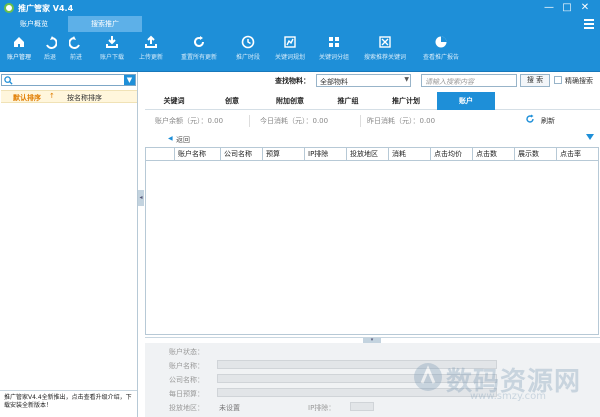  Describe the element at coordinates (549, 8) in the screenshot. I see `minimize-button: —` at that location.